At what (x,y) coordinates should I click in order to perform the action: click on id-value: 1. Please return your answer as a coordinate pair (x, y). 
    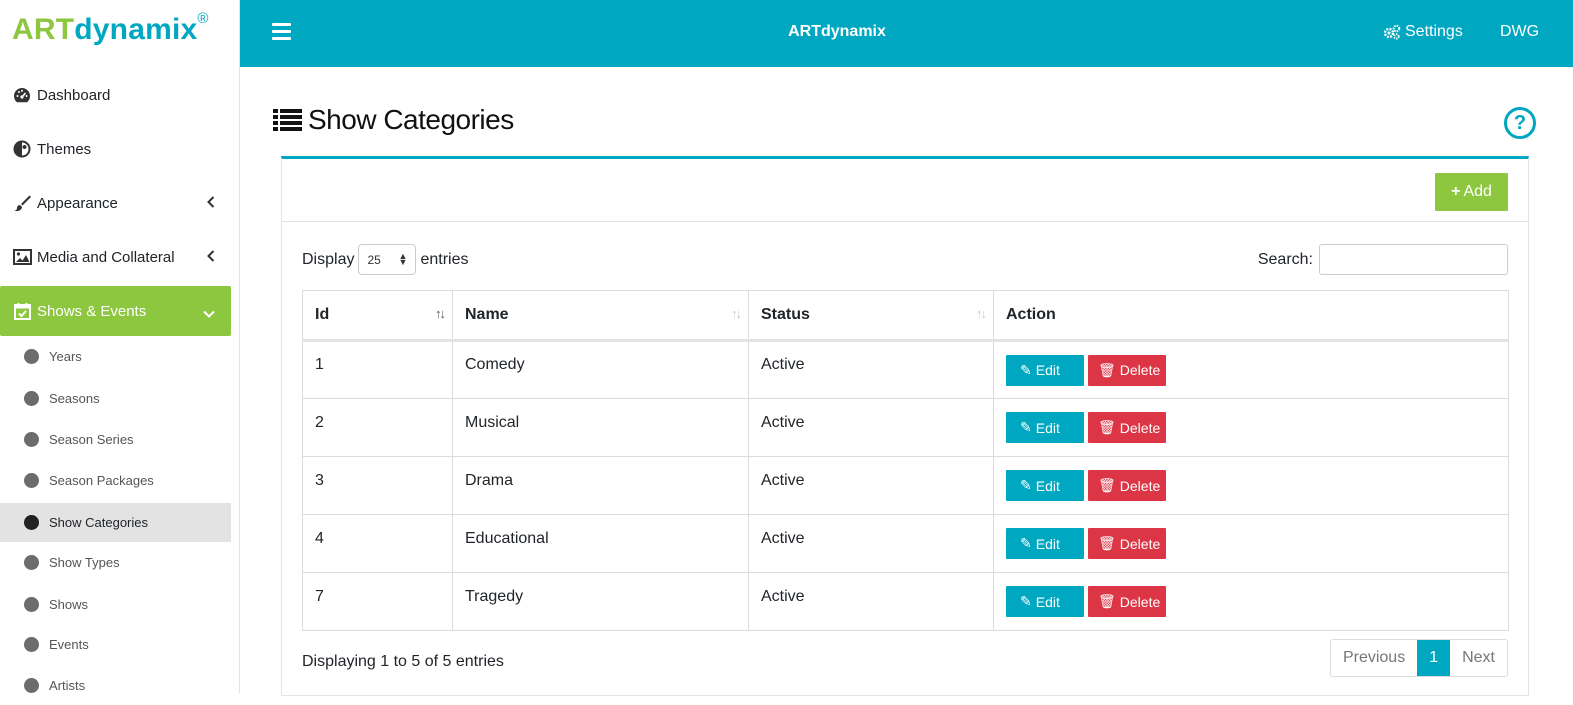
    Looking at the image, I should click on (319, 364).